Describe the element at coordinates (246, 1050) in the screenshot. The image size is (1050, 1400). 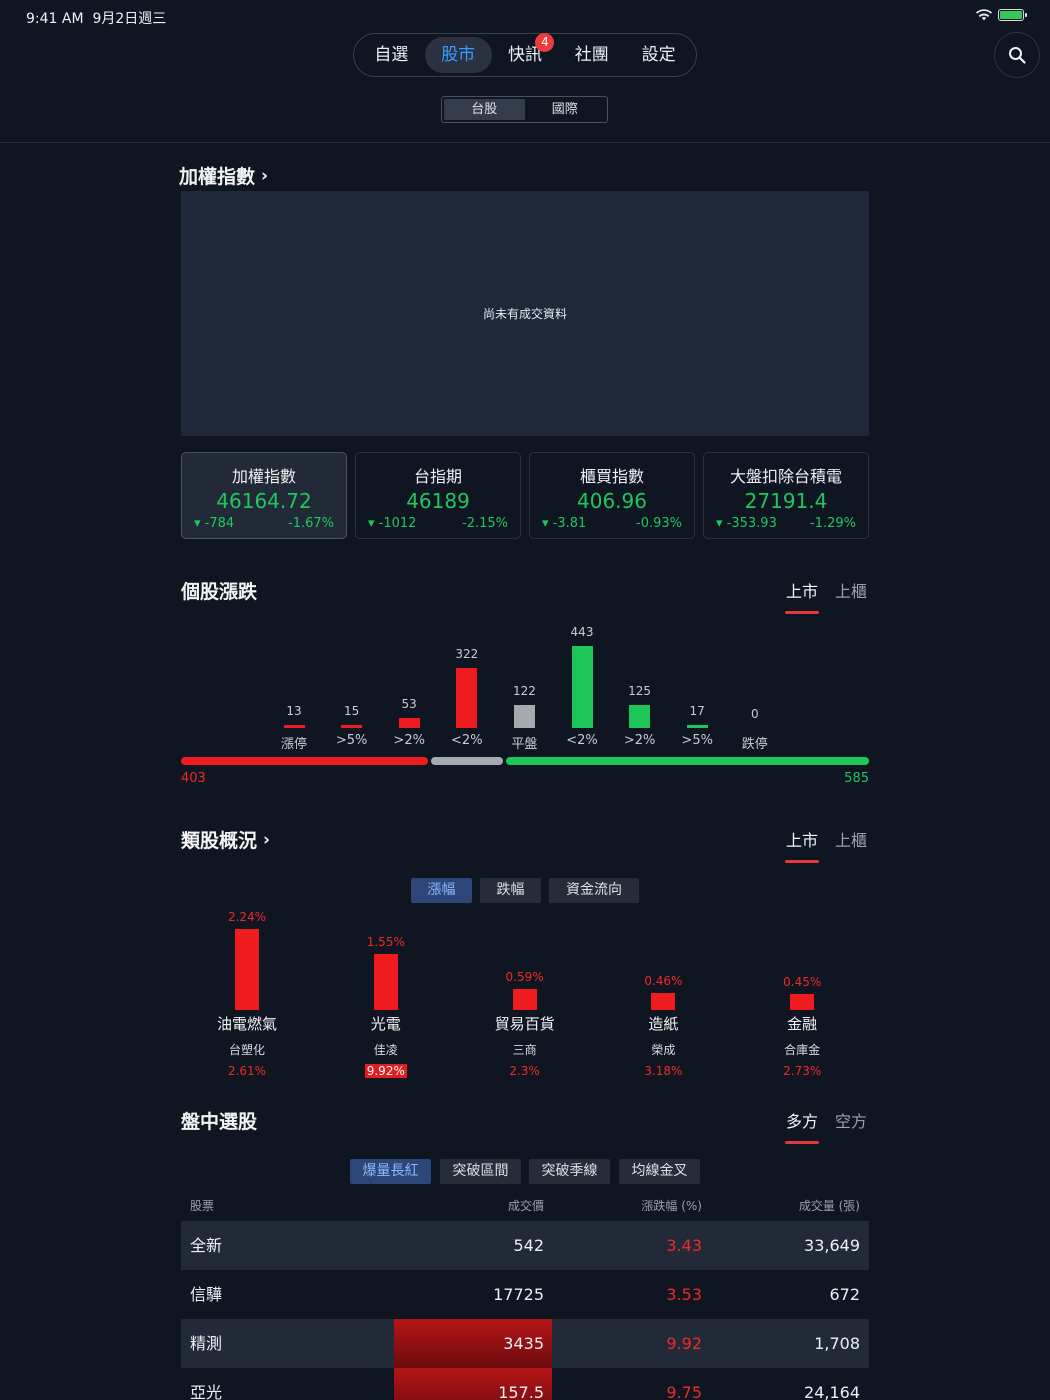
I see `sector-leader-stock: 台塑化` at that location.